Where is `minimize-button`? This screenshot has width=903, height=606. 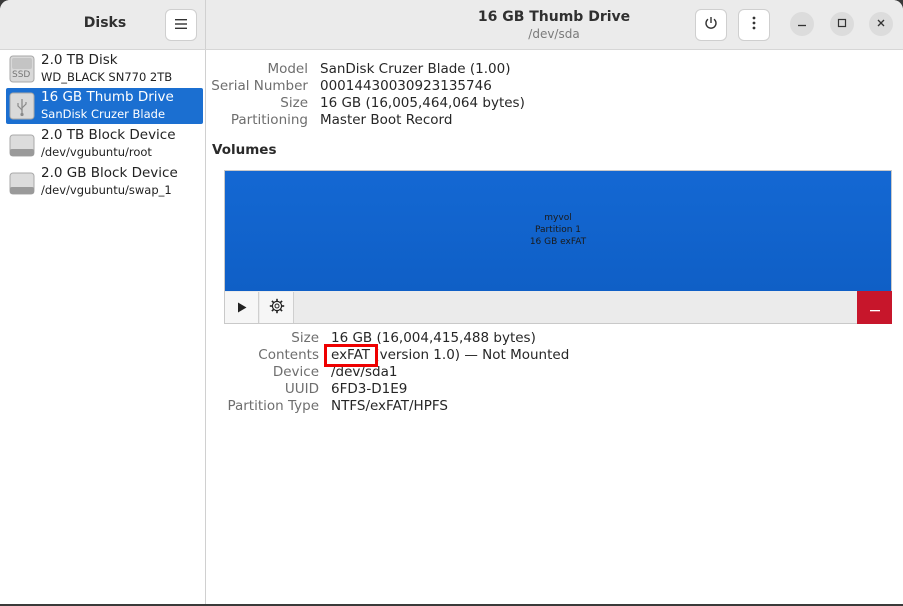 minimize-button is located at coordinates (802, 24).